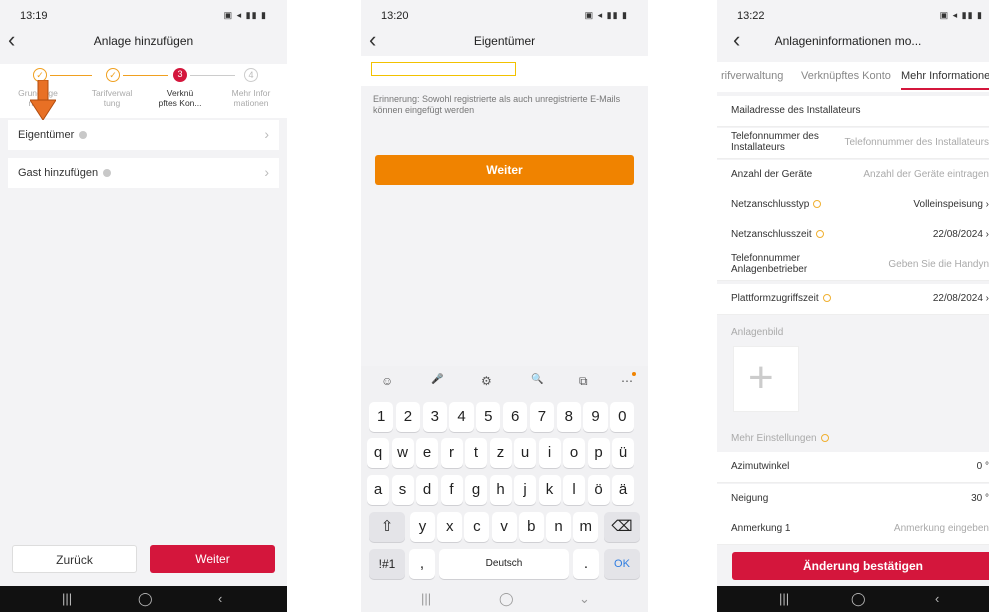  What do you see at coordinates (477, 527) in the screenshot?
I see `key-c: c` at bounding box center [477, 527].